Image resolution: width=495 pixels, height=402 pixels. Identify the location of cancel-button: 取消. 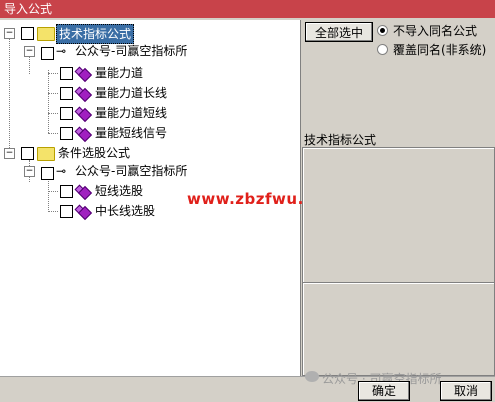
(466, 391).